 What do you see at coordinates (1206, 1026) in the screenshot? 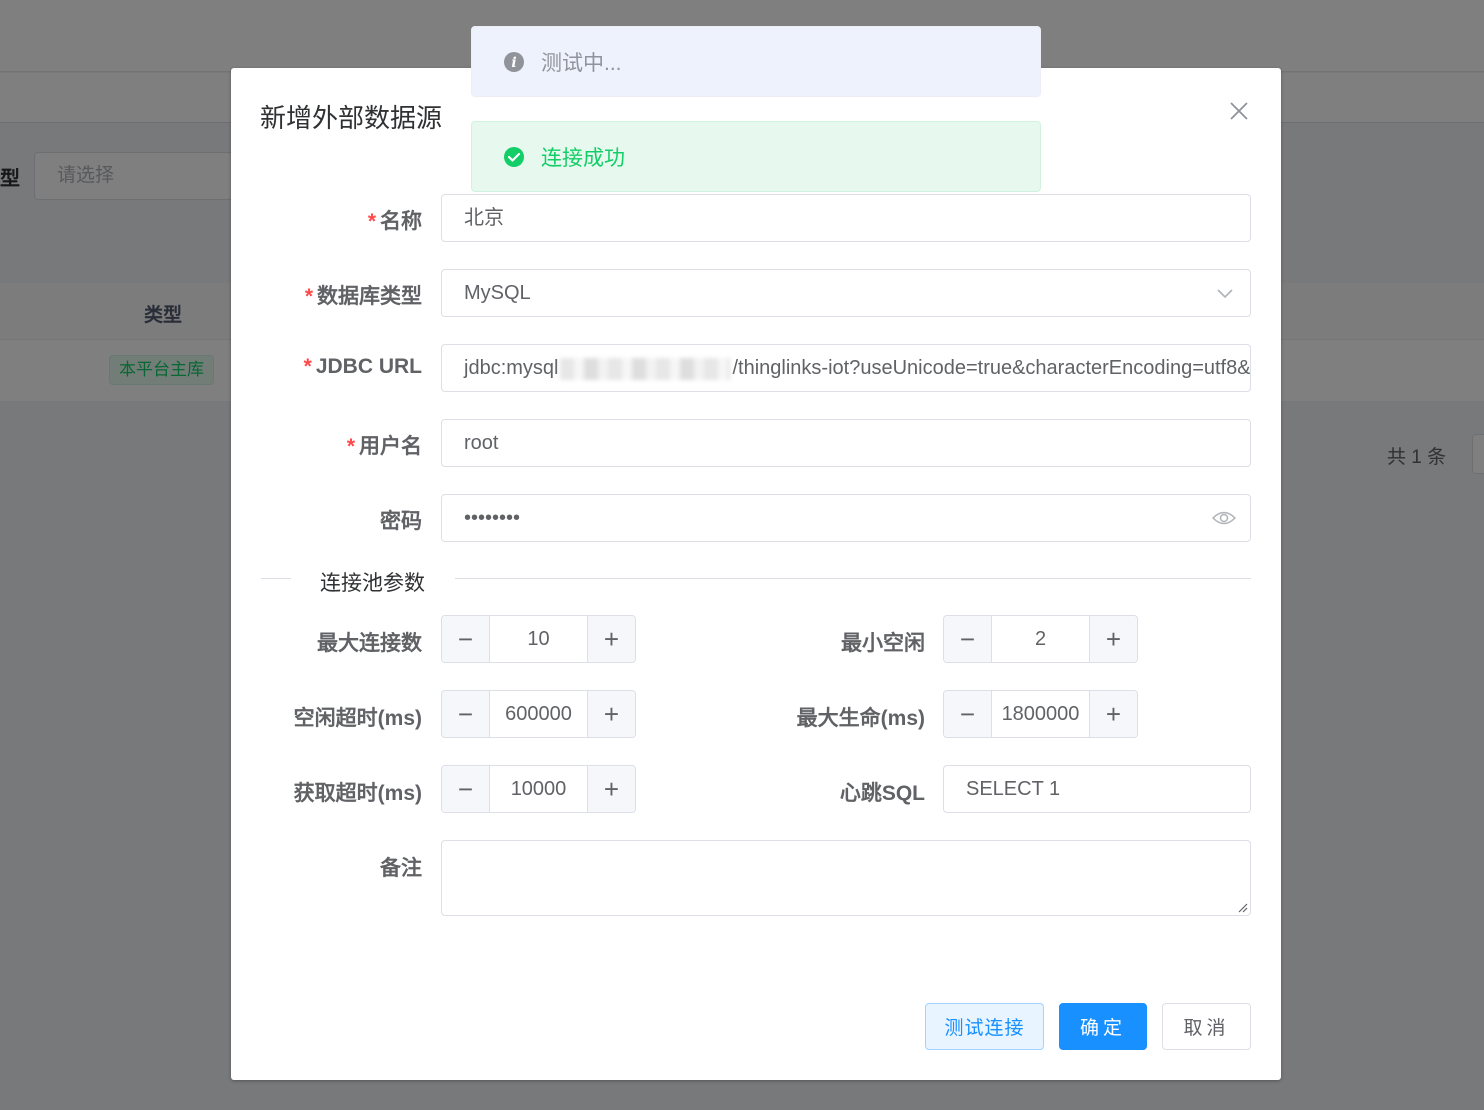
I see `cancel-button: 取消` at bounding box center [1206, 1026].